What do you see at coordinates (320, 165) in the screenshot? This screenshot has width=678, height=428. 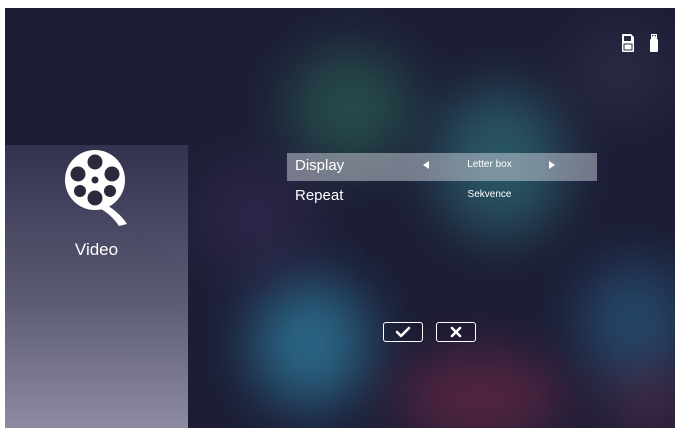 I see `setting-label: Display` at bounding box center [320, 165].